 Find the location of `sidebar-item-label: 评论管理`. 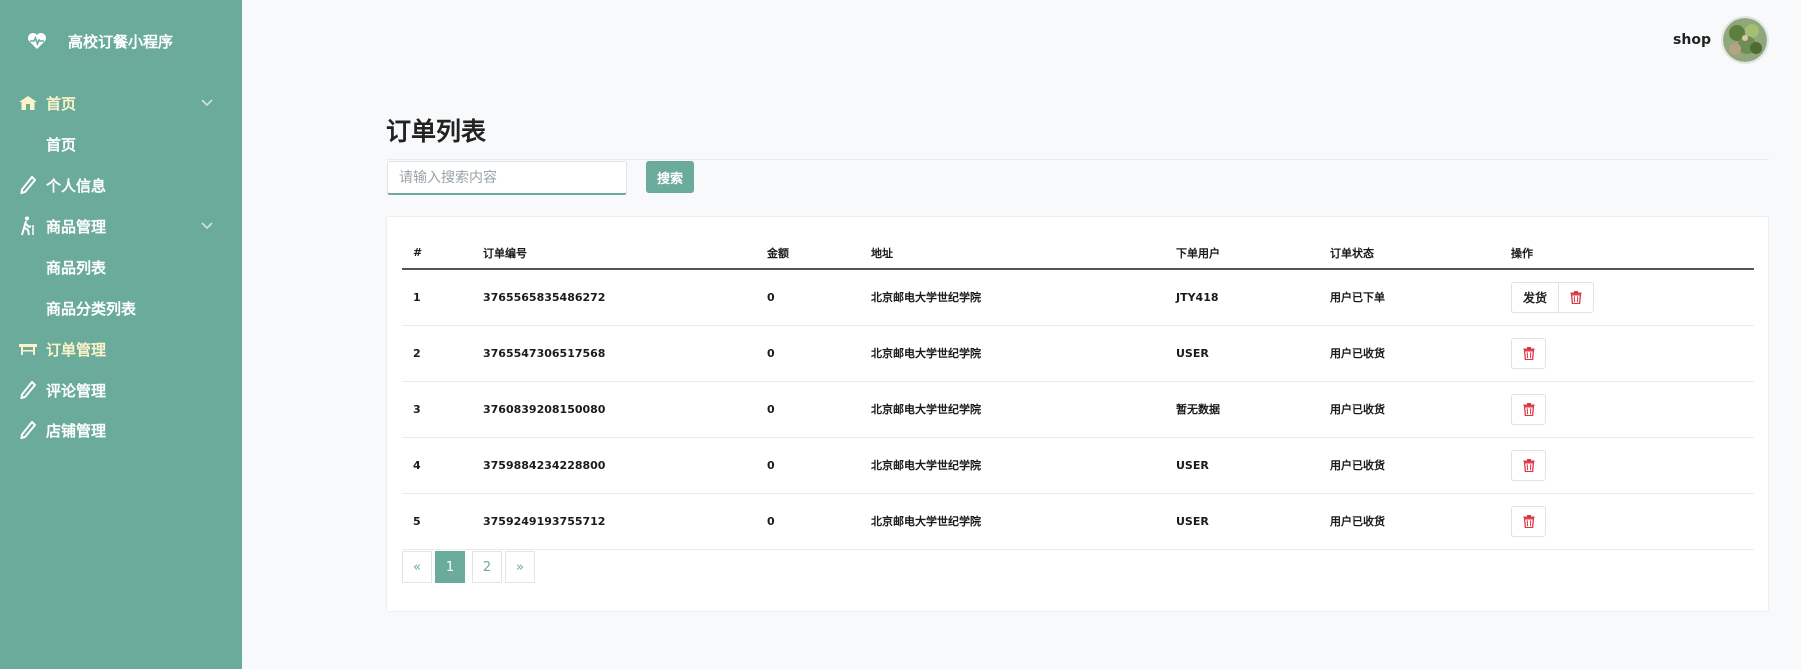

sidebar-item-label: 评论管理 is located at coordinates (76, 390).